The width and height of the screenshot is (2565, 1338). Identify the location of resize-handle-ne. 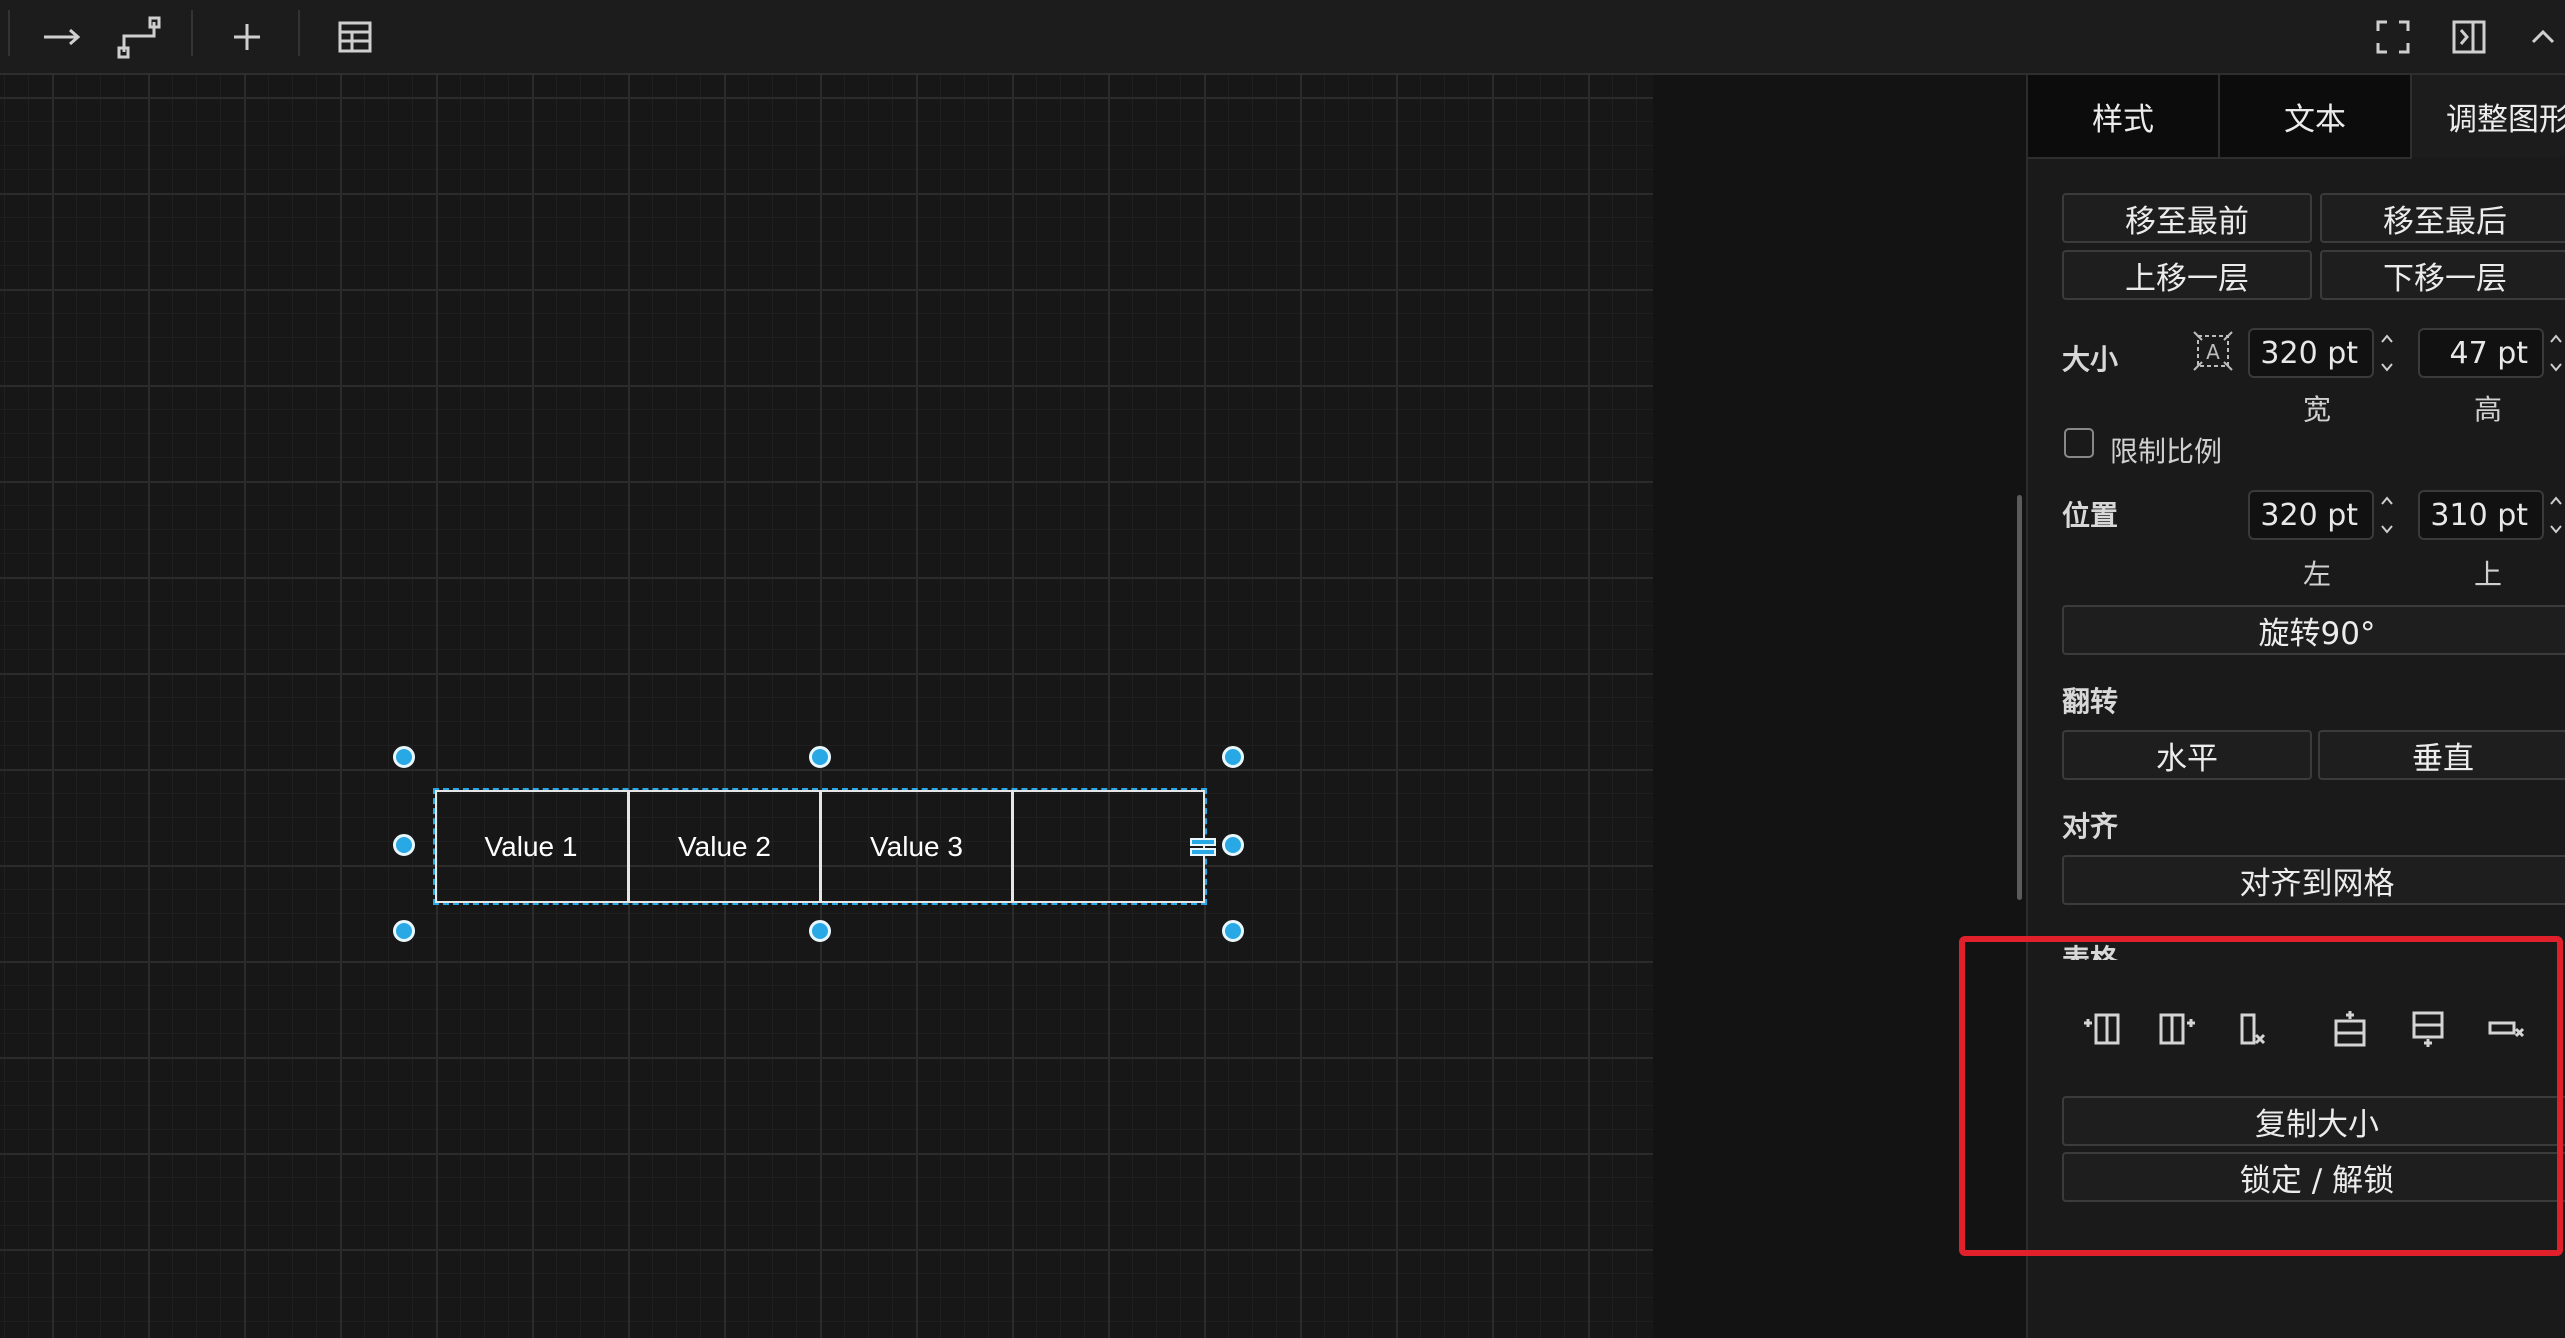
(1233, 757).